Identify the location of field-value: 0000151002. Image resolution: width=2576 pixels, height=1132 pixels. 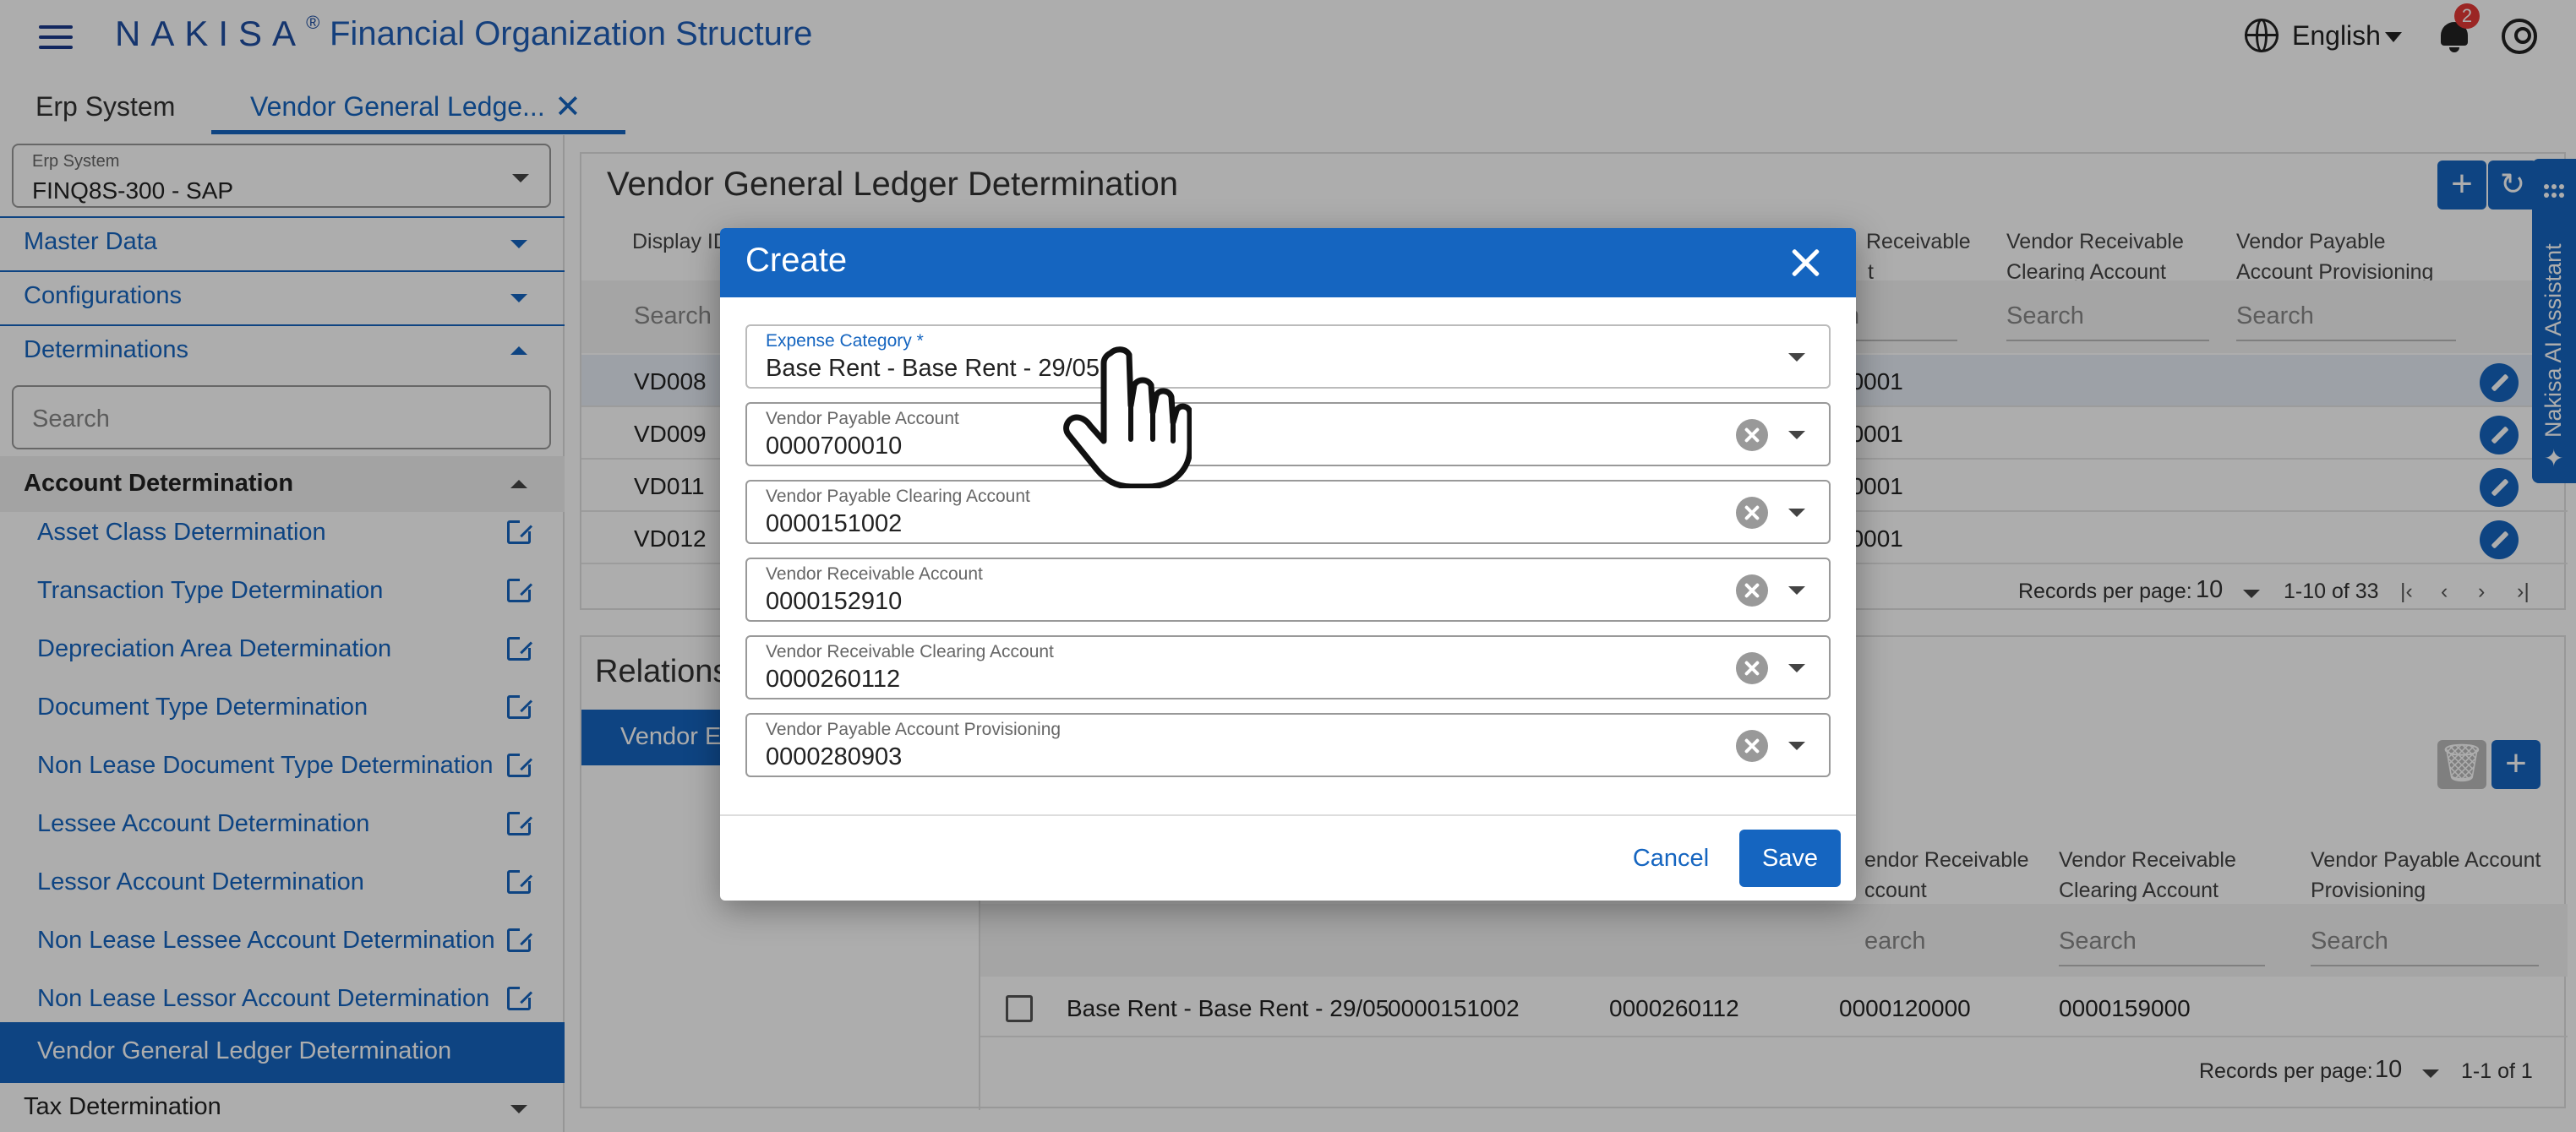
(834, 523).